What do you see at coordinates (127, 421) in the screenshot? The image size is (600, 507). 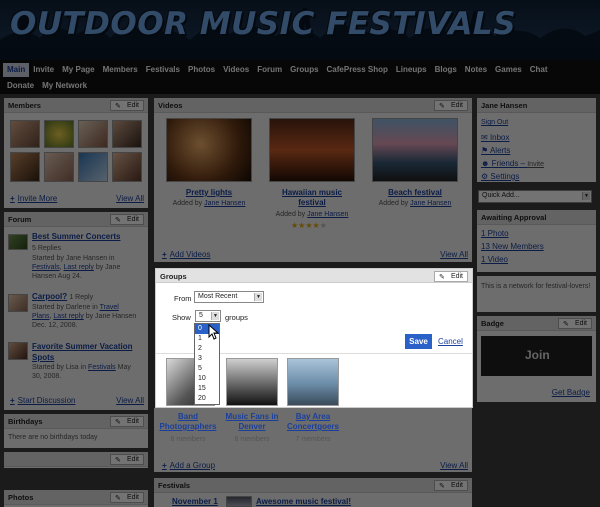 I see `birthdays-edit-button: ✎ Edit` at bounding box center [127, 421].